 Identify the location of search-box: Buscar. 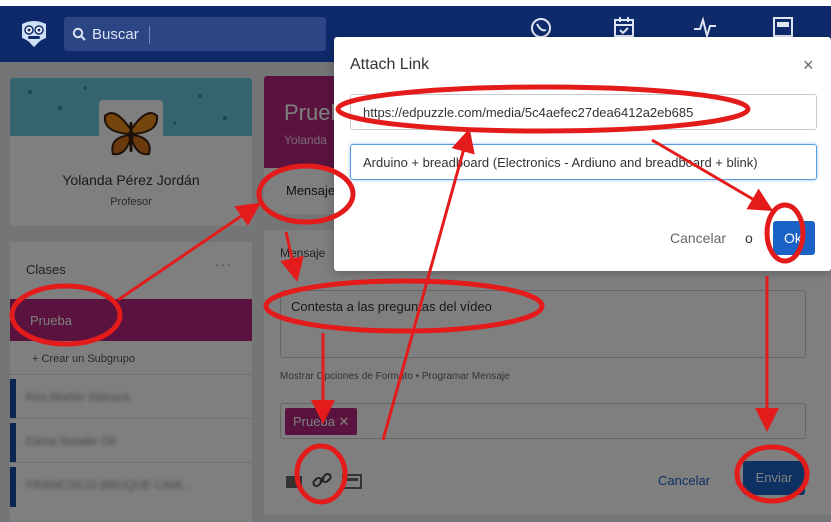
(195, 34).